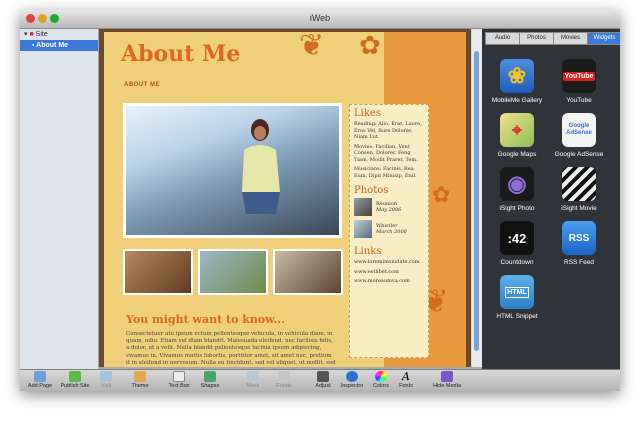 The height and width of the screenshot is (429, 640). I want to click on sunflower-icon: ❀, so click(517, 76).